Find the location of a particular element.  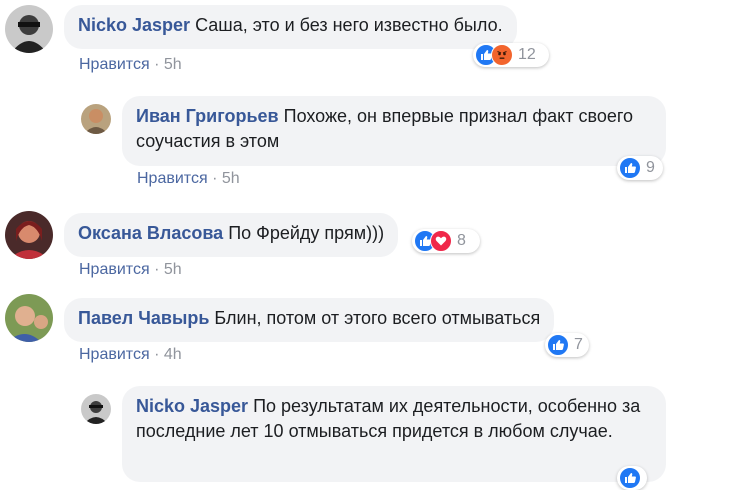

reaction-count: 12 is located at coordinates (527, 54).